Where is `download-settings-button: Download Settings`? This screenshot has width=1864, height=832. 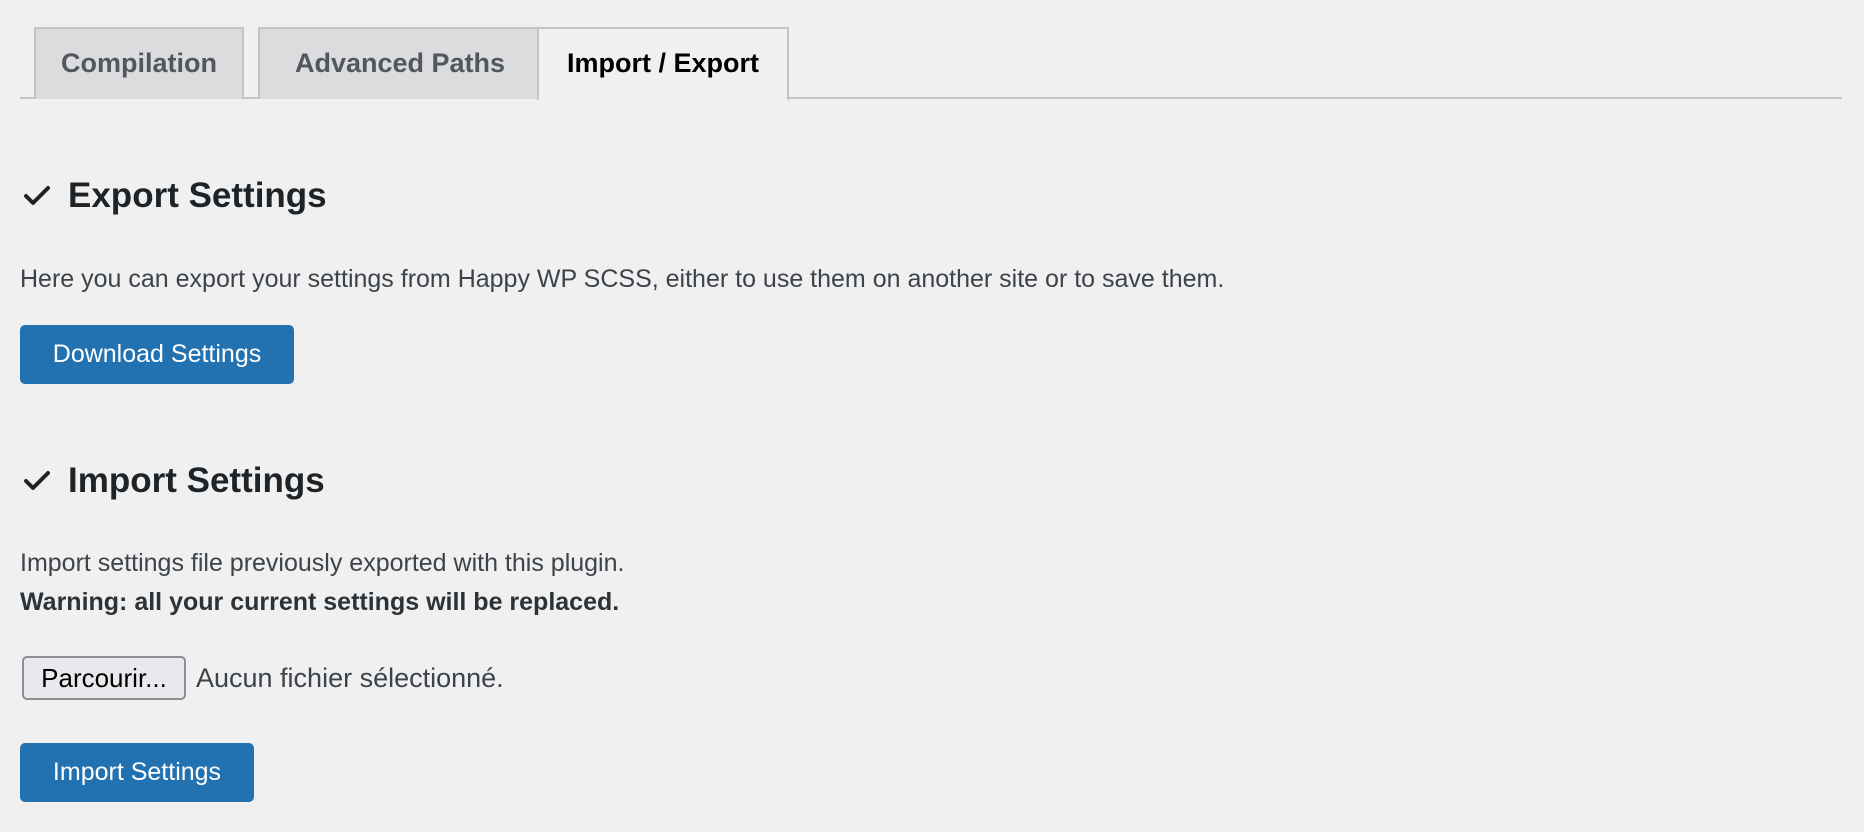 download-settings-button: Download Settings is located at coordinates (157, 354).